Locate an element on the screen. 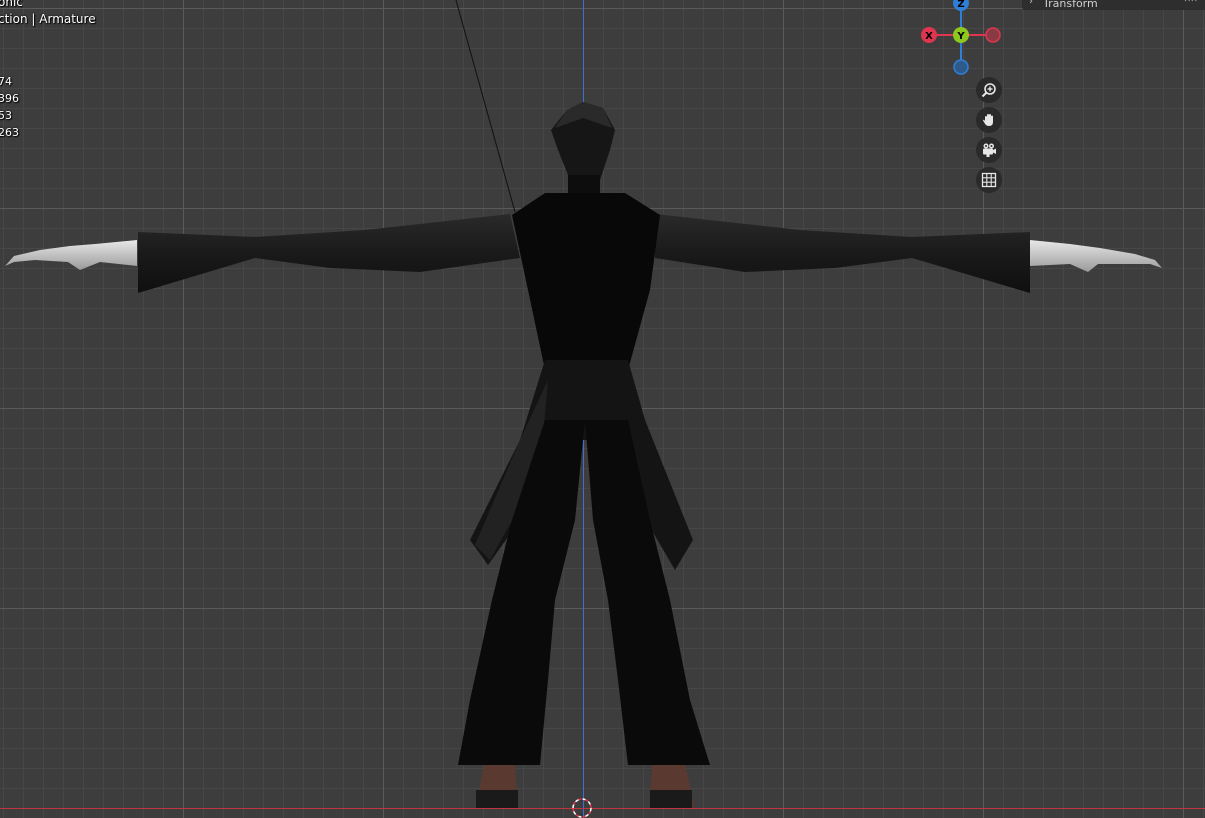 The width and height of the screenshot is (1205, 818). camera-icon is located at coordinates (989, 150).